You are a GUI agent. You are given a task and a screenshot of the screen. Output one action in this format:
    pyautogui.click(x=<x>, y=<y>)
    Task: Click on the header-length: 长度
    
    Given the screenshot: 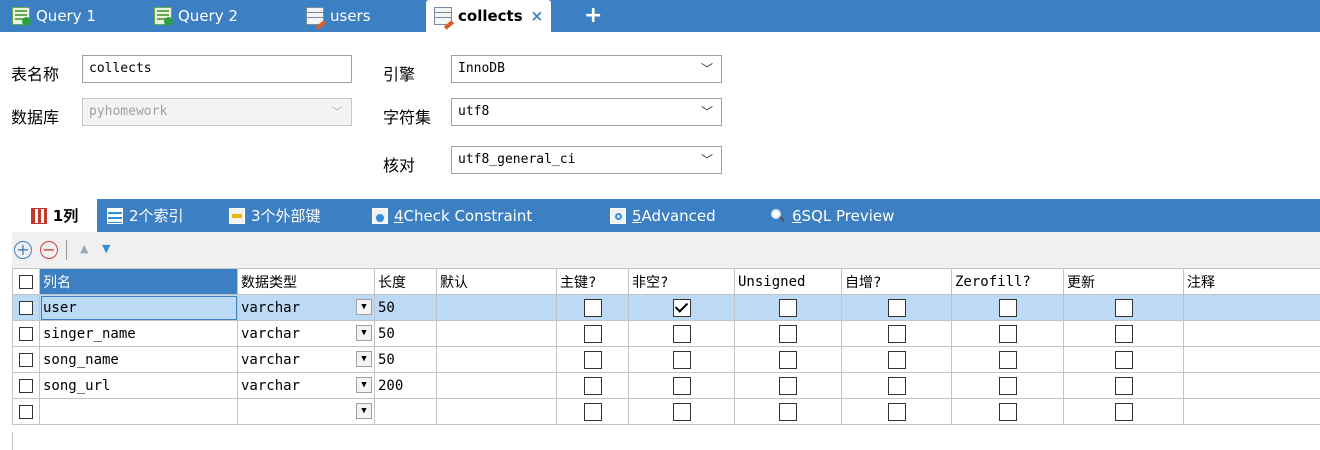 What is the action you would take?
    pyautogui.click(x=405, y=281)
    